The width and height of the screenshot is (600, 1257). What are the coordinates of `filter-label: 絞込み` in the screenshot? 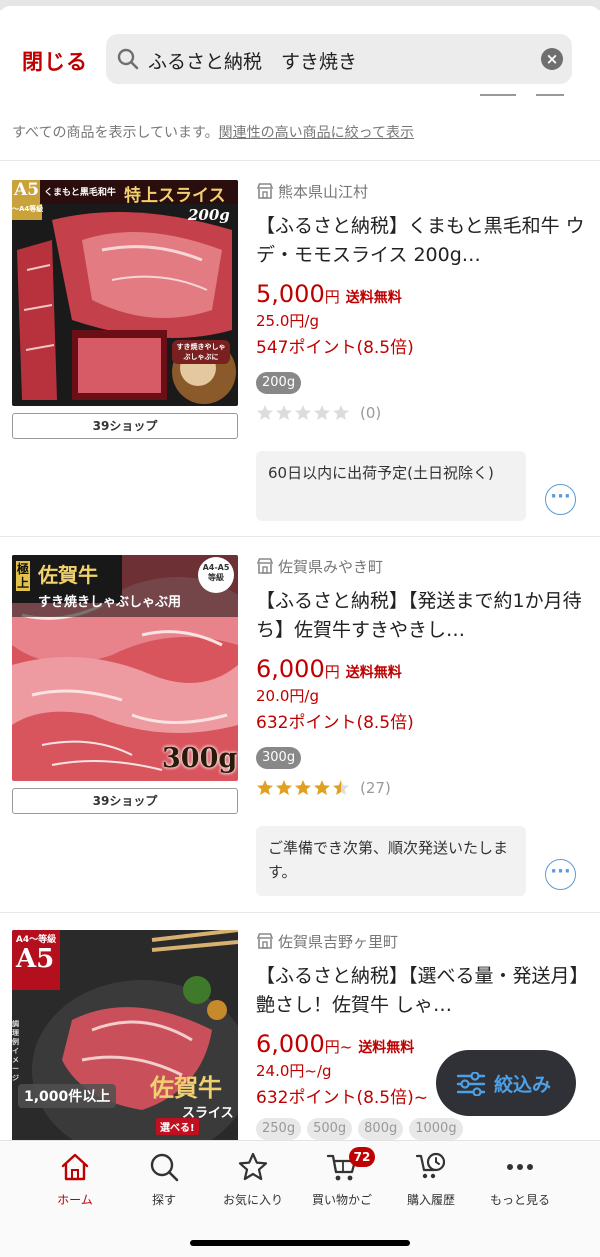 It's located at (523, 1085).